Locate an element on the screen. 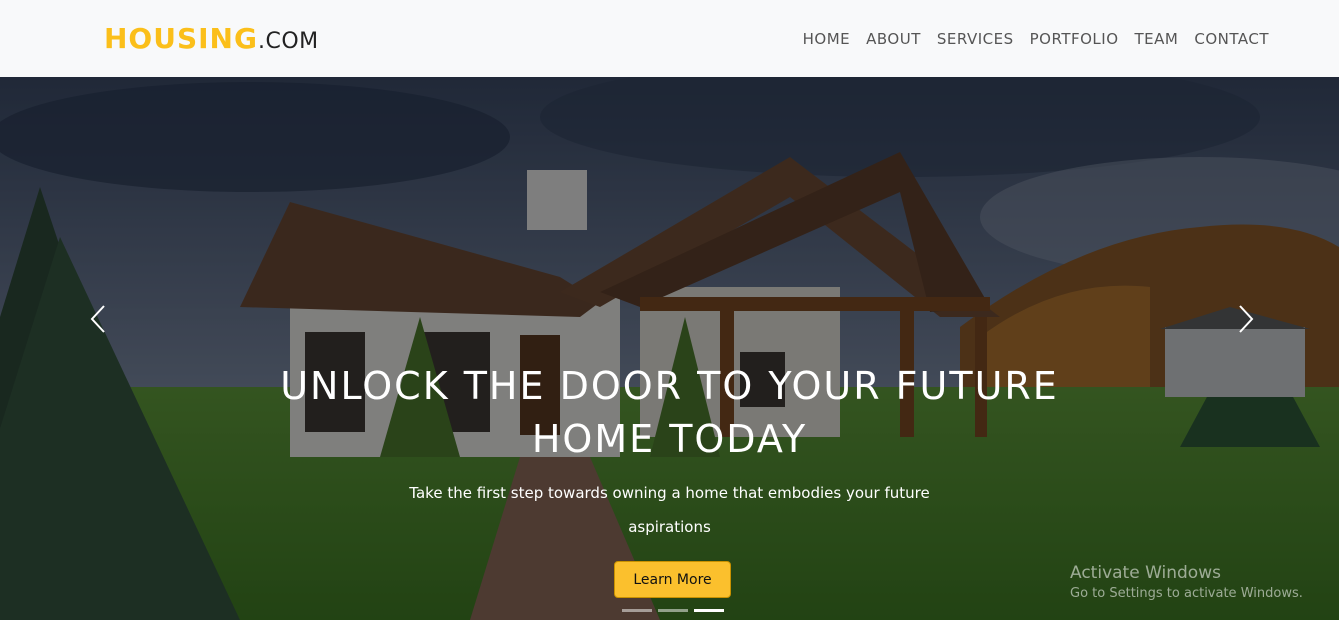 Image resolution: width=1339 pixels, height=620 pixels. brand-logo: HOUSING .COM is located at coordinates (211, 38).